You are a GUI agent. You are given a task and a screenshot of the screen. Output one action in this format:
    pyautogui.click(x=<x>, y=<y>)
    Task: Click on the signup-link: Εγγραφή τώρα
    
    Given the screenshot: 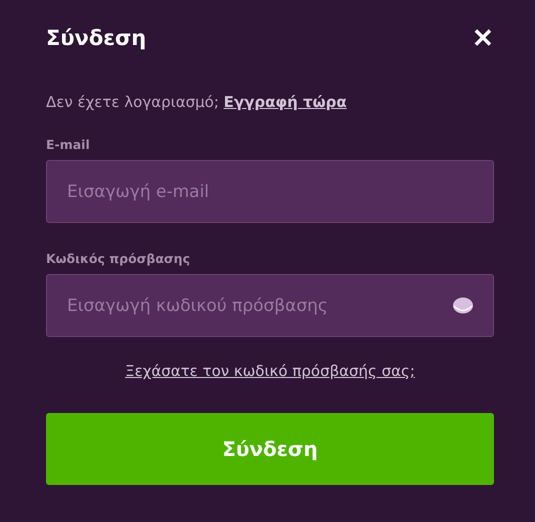 What is the action you would take?
    pyautogui.click(x=285, y=102)
    